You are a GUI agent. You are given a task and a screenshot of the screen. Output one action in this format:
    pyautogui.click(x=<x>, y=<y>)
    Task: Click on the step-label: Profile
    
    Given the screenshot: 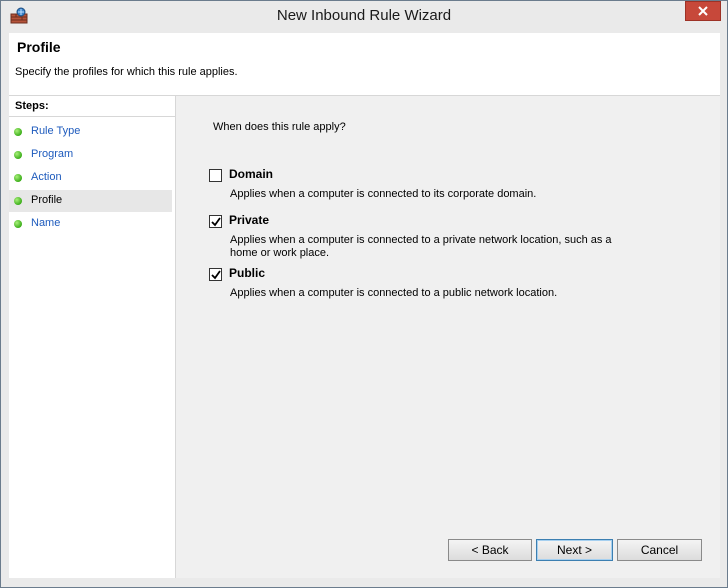 What is the action you would take?
    pyautogui.click(x=47, y=200)
    